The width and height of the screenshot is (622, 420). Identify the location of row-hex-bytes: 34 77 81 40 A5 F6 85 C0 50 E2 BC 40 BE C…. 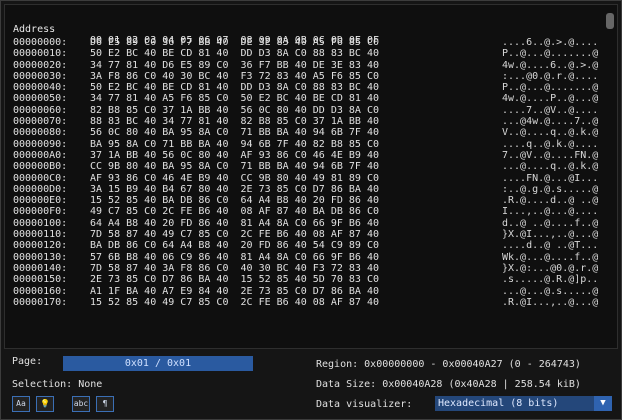
(234, 98).